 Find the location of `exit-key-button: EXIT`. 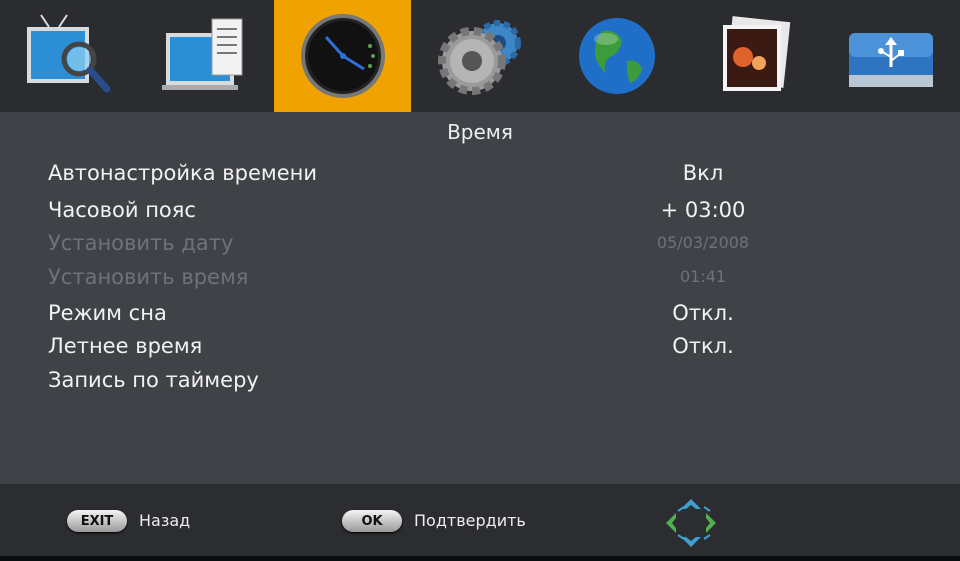

exit-key-button: EXIT is located at coordinates (97, 521).